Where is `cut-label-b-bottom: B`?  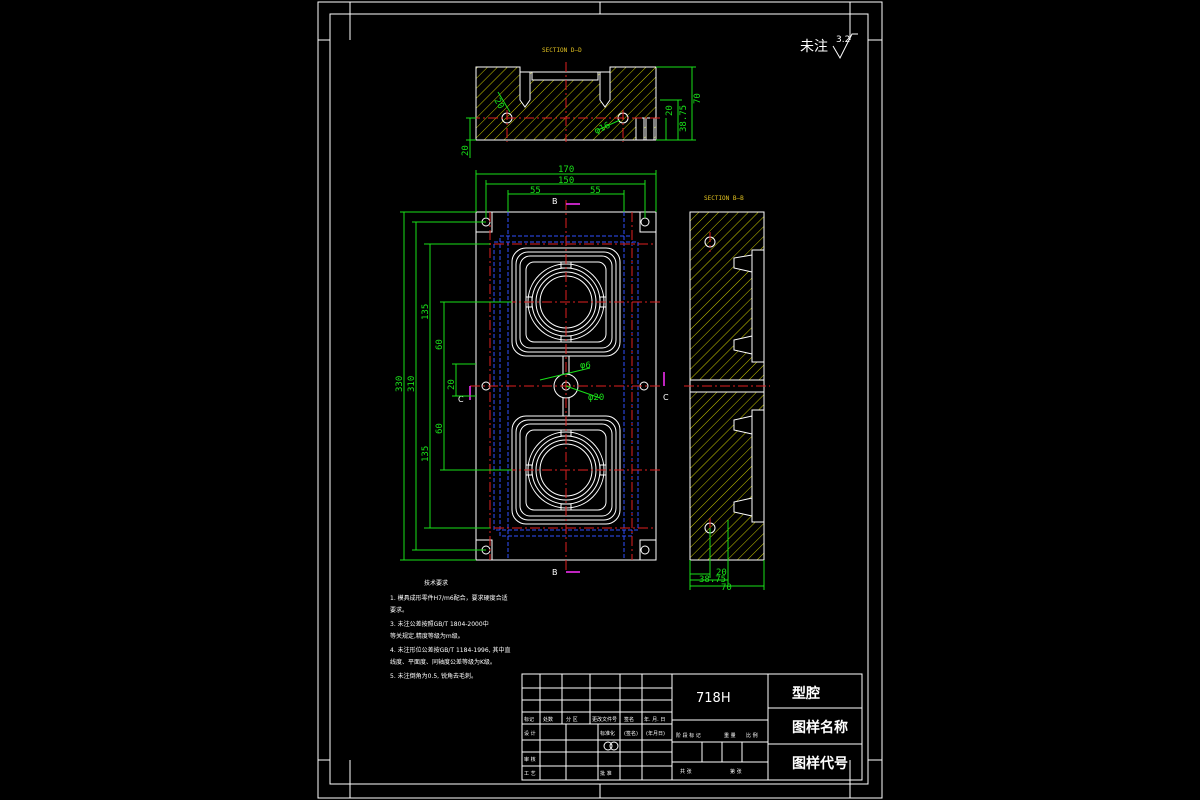
cut-label-b-bottom: B is located at coordinates (555, 572).